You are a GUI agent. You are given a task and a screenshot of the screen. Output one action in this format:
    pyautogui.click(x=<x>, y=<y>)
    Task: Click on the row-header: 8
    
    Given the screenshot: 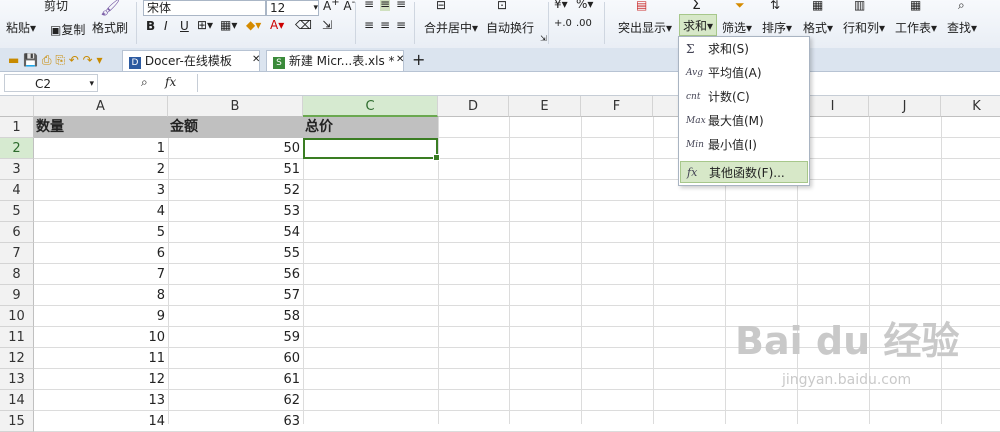 What is the action you would take?
    pyautogui.click(x=17, y=274)
    